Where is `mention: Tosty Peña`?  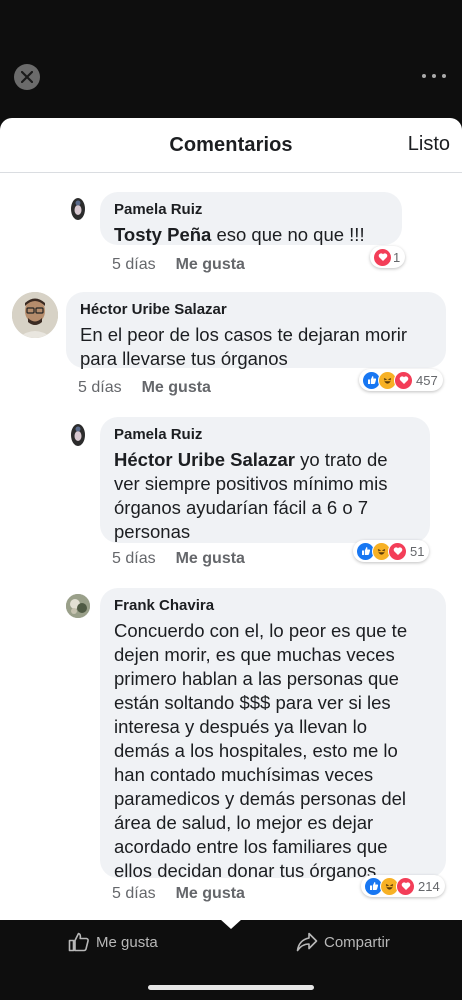
mention: Tosty Peña is located at coordinates (162, 234).